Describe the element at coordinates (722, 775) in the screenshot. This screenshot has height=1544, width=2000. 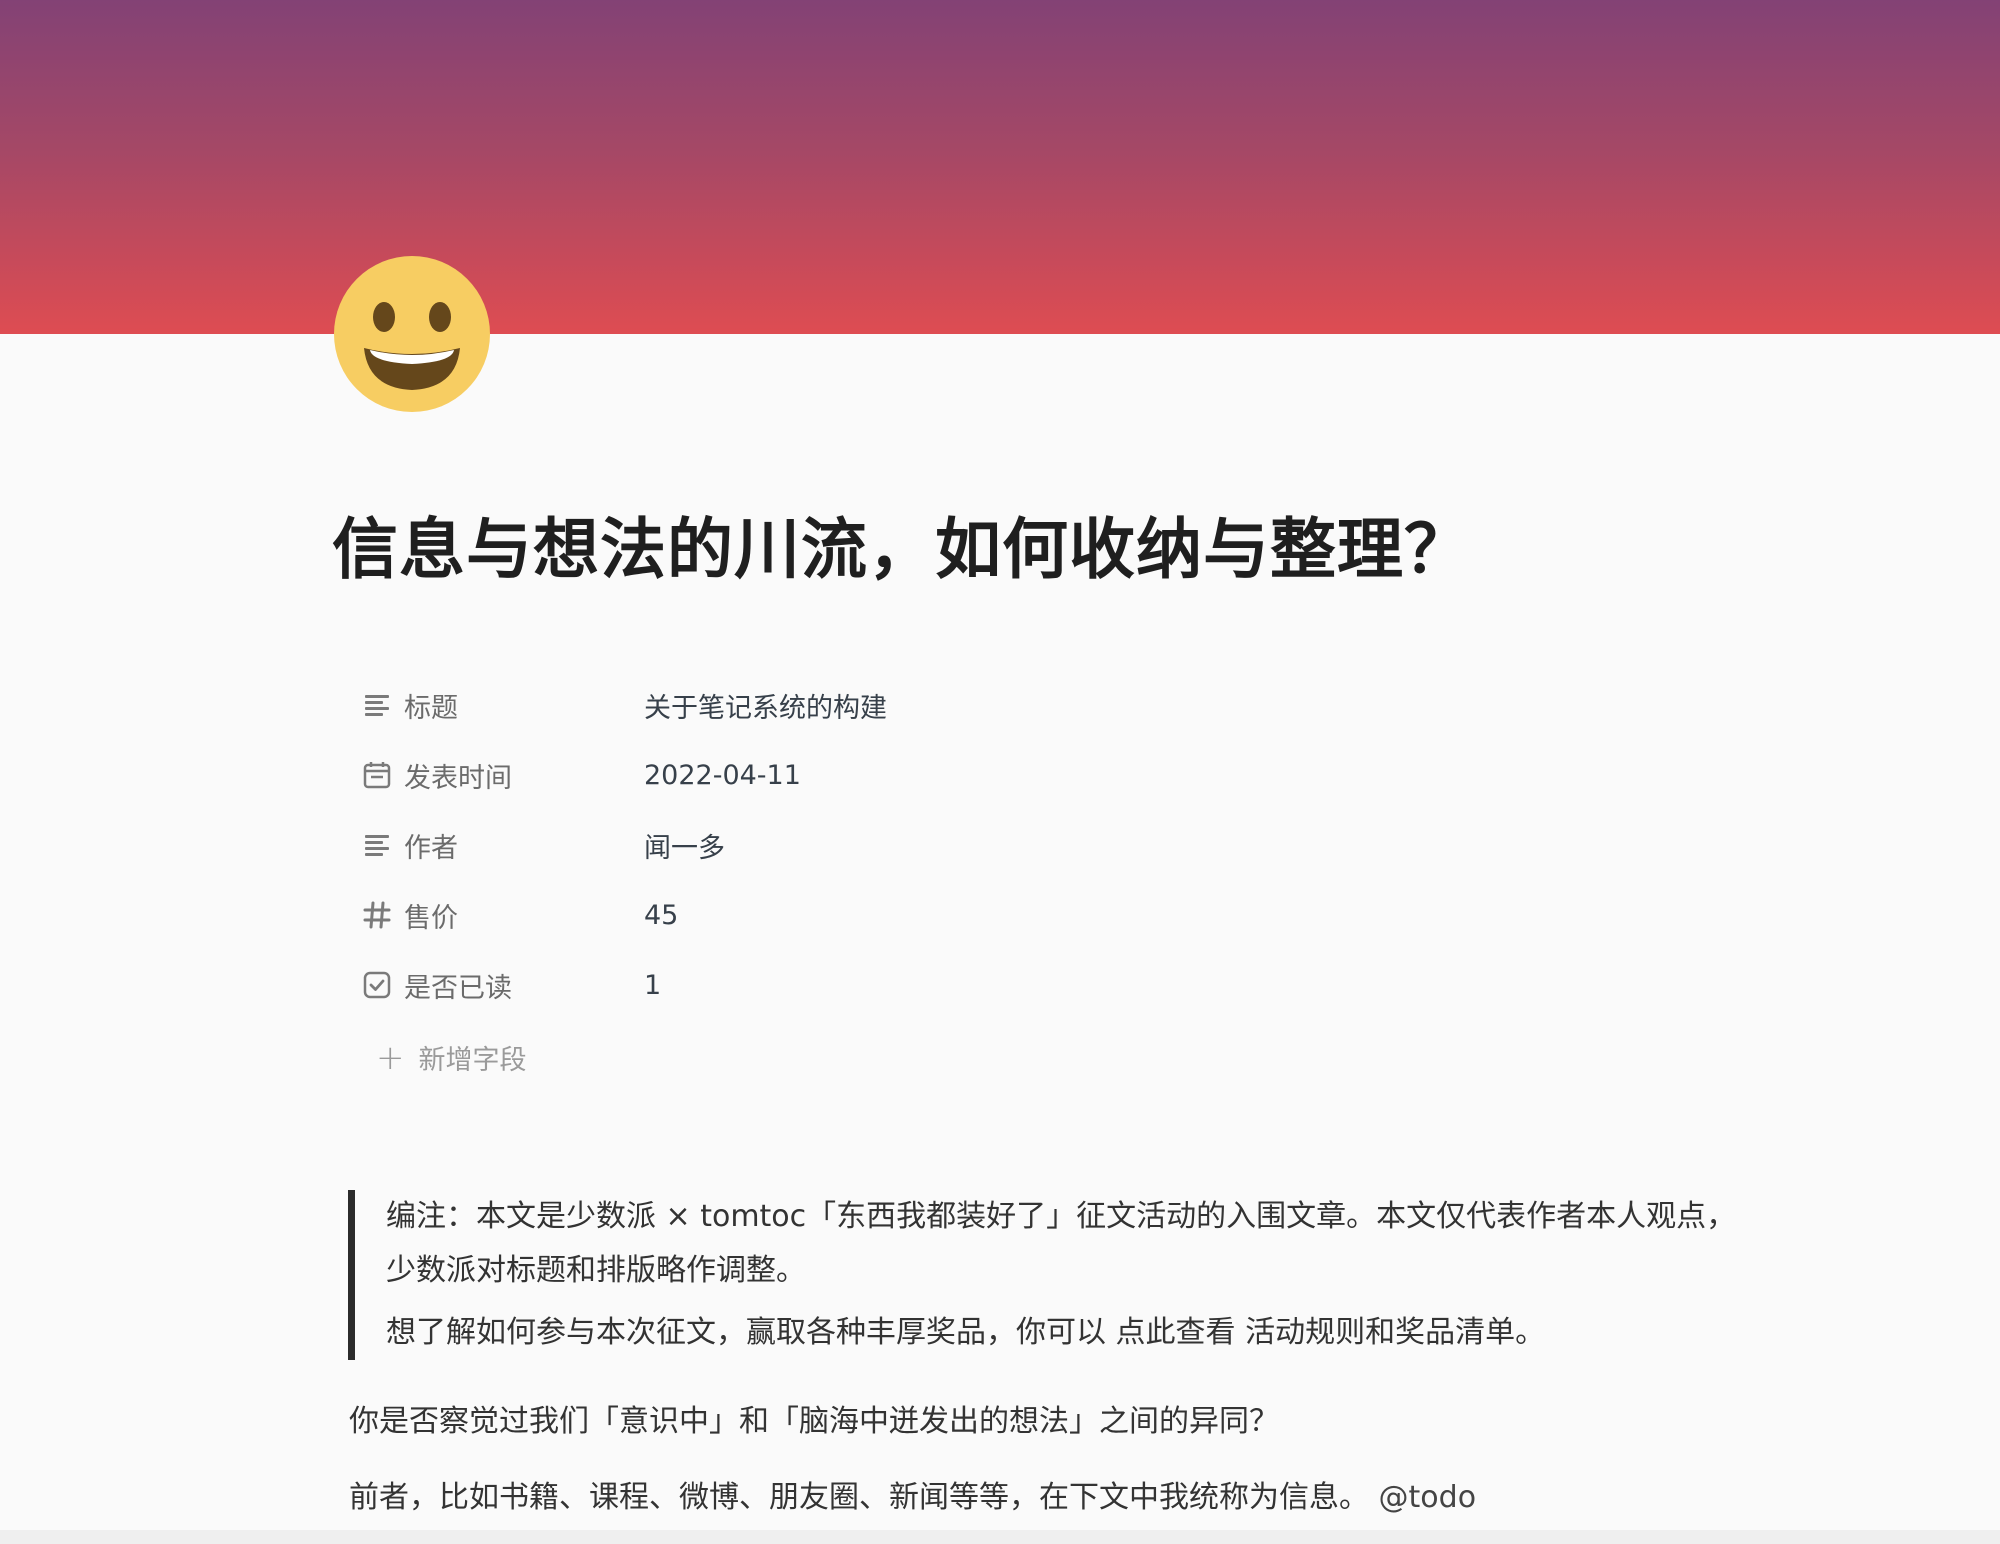
I see `property-value: 2022-04-11` at that location.